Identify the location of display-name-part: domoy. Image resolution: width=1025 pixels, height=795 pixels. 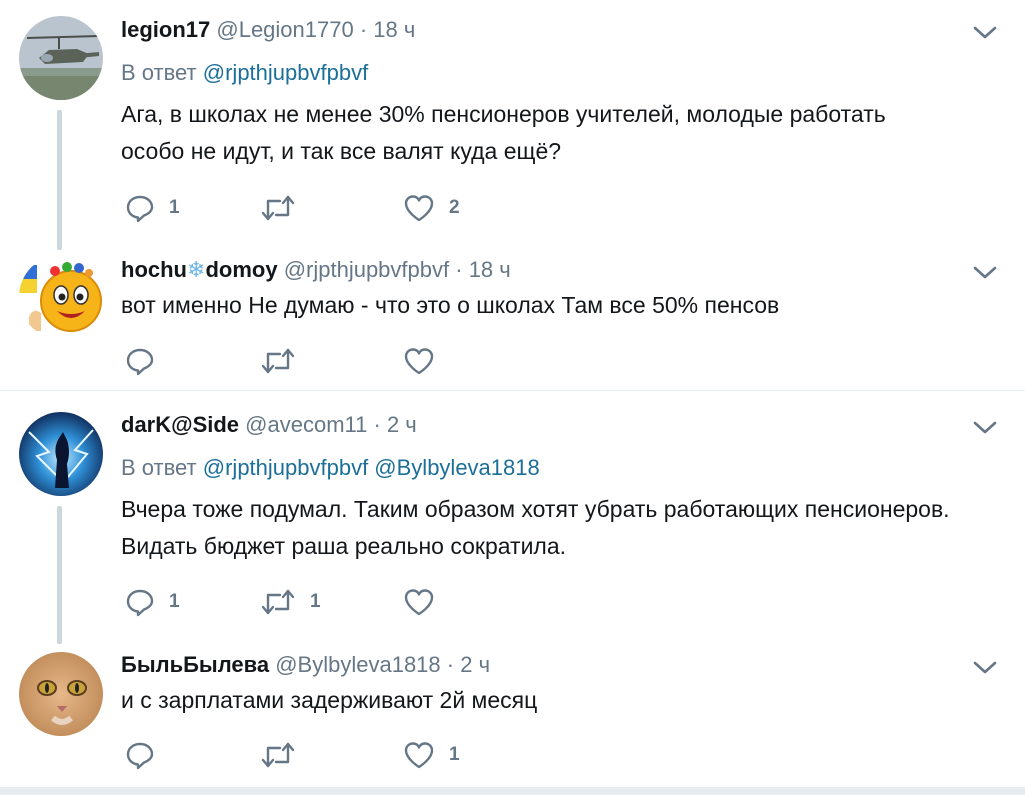
(241, 269).